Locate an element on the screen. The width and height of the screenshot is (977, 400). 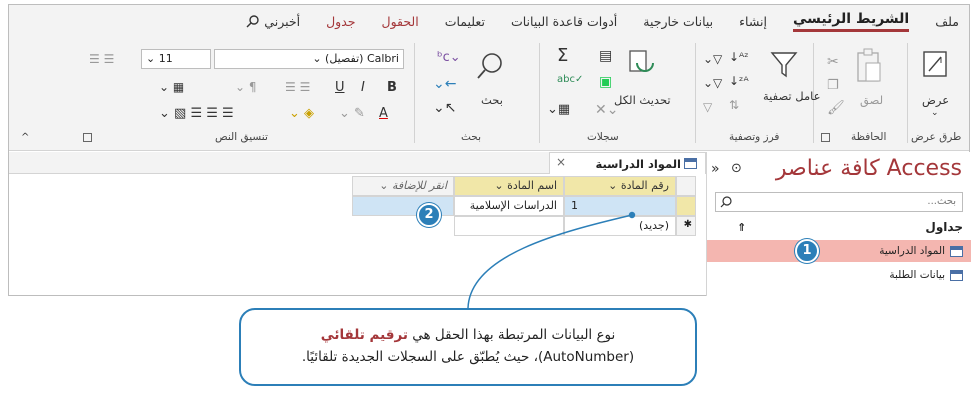
callout-line-1-prefix: نوع البيانات المرتبطة بهذا الحقل هي is located at coordinates (511, 335).